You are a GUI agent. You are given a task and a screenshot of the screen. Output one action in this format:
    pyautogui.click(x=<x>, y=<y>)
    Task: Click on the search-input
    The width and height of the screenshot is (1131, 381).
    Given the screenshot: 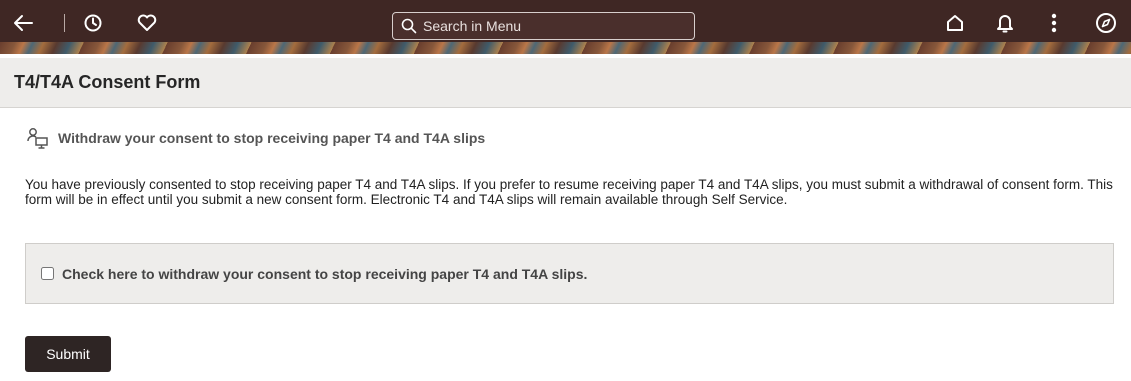 What is the action you would take?
    pyautogui.click(x=553, y=26)
    